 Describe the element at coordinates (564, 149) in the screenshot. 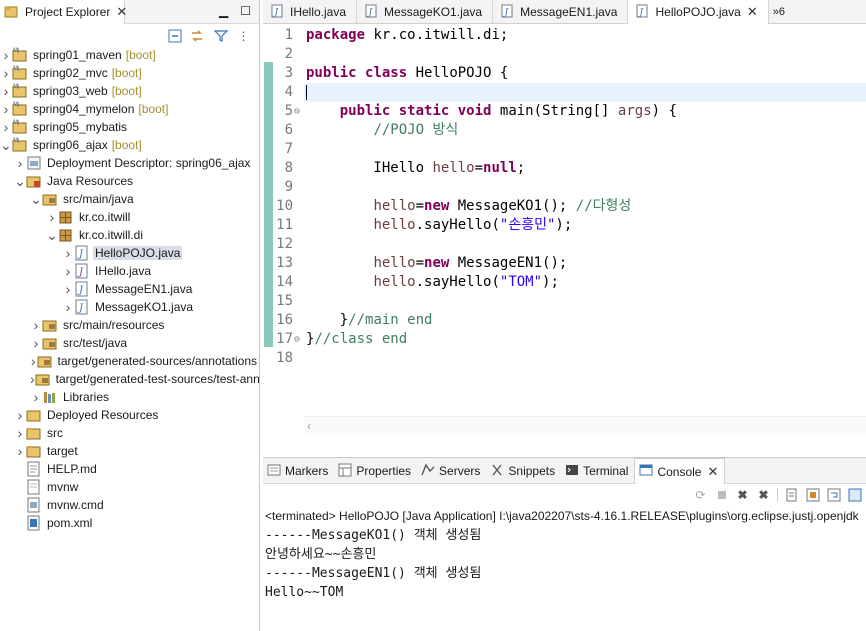

I see `code-line: 7` at that location.